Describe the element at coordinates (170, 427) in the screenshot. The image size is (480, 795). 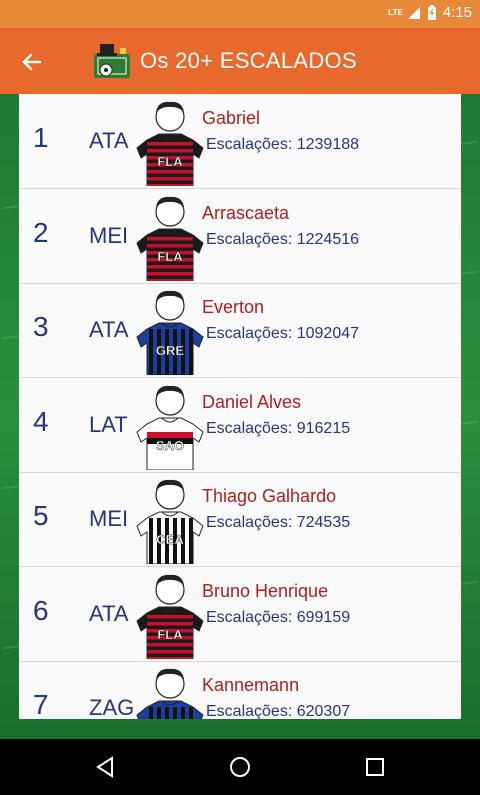
I see `player-shirt-icon: SAO` at that location.